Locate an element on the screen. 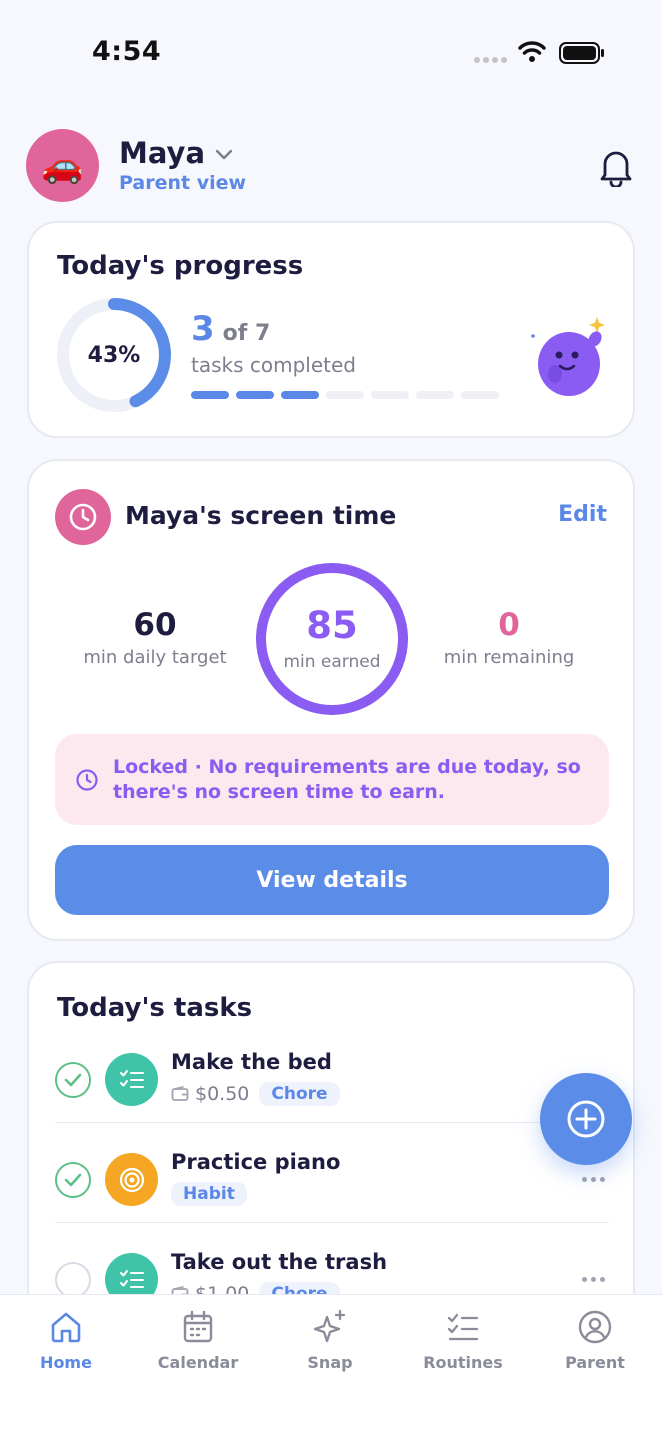 The width and height of the screenshot is (662, 1439). screen-time-title: Maya's screen time is located at coordinates (261, 515).